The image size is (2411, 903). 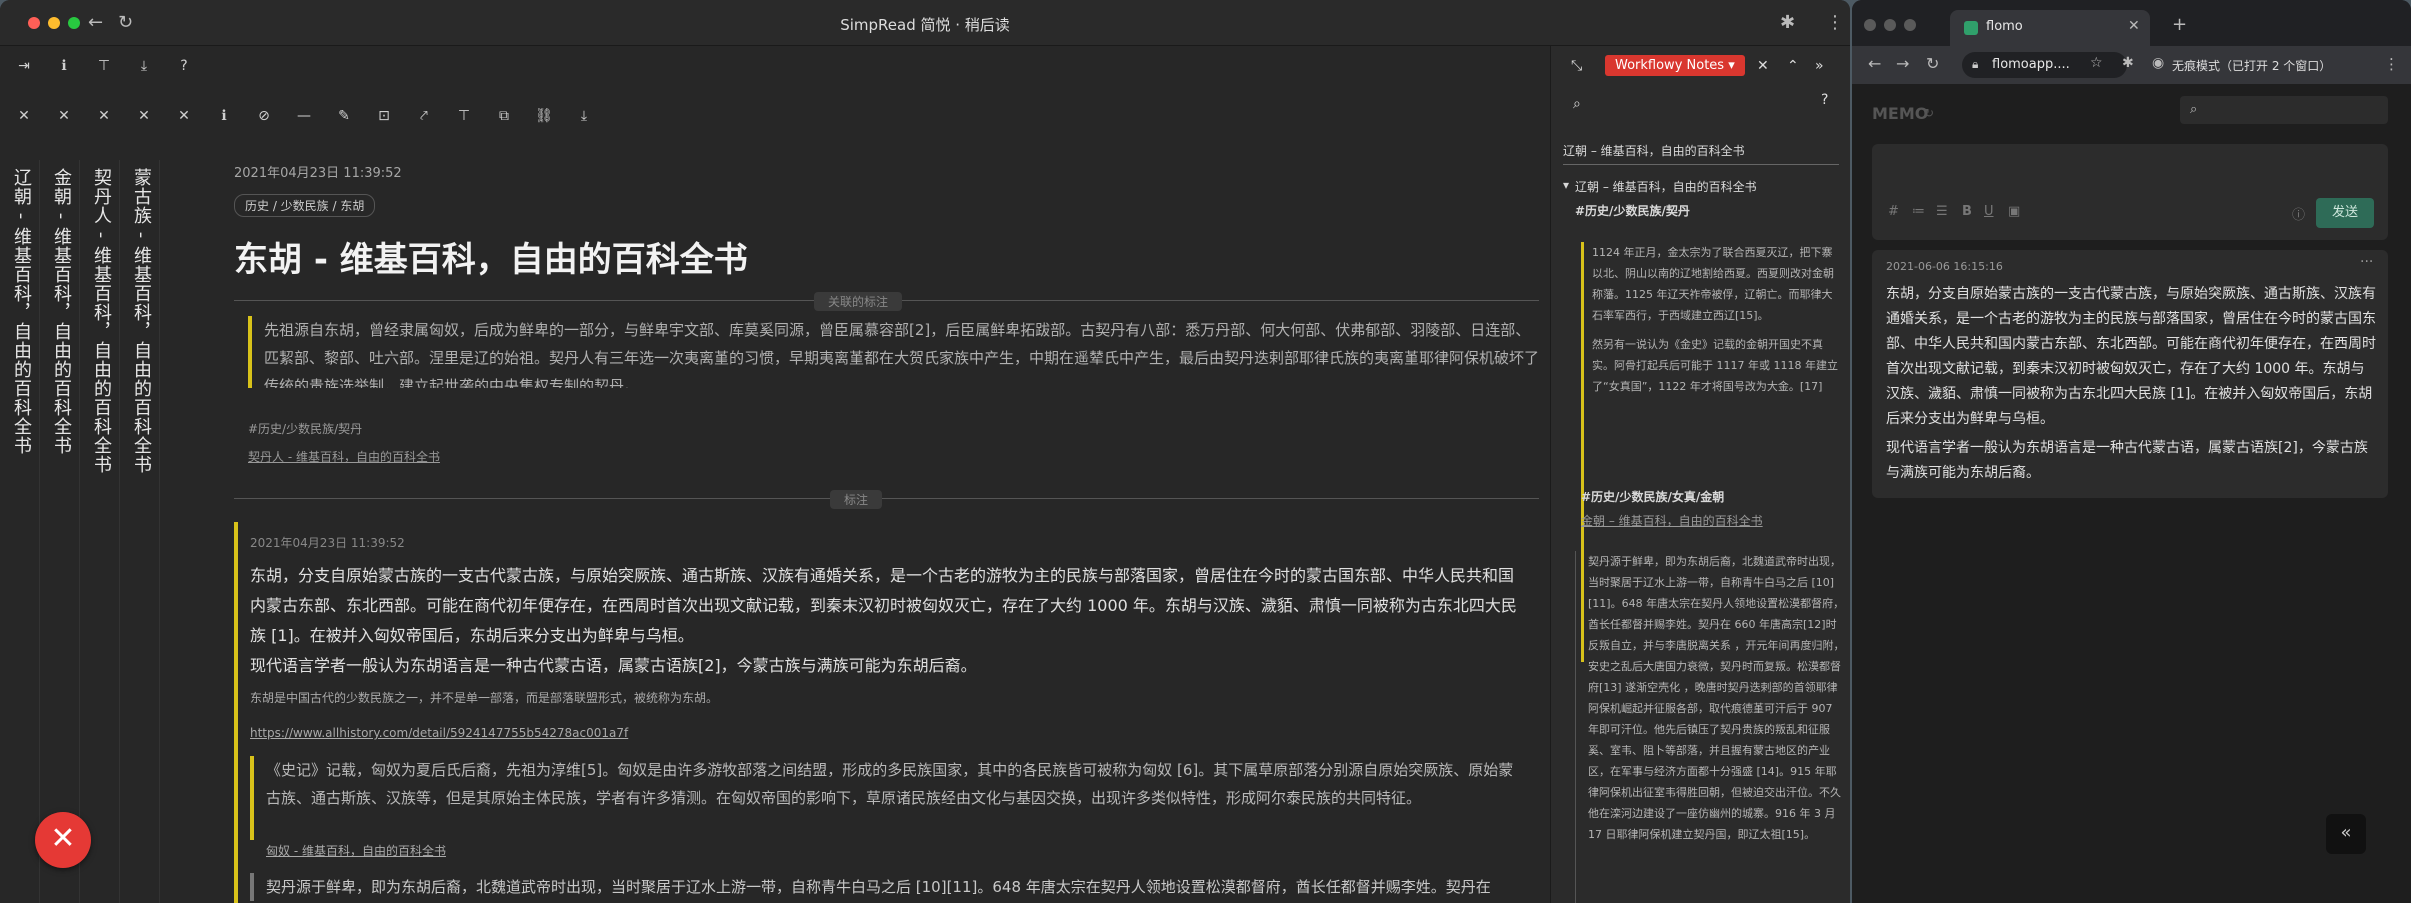 What do you see at coordinates (2366, 262) in the screenshot?
I see `memo-more-icon: ···` at bounding box center [2366, 262].